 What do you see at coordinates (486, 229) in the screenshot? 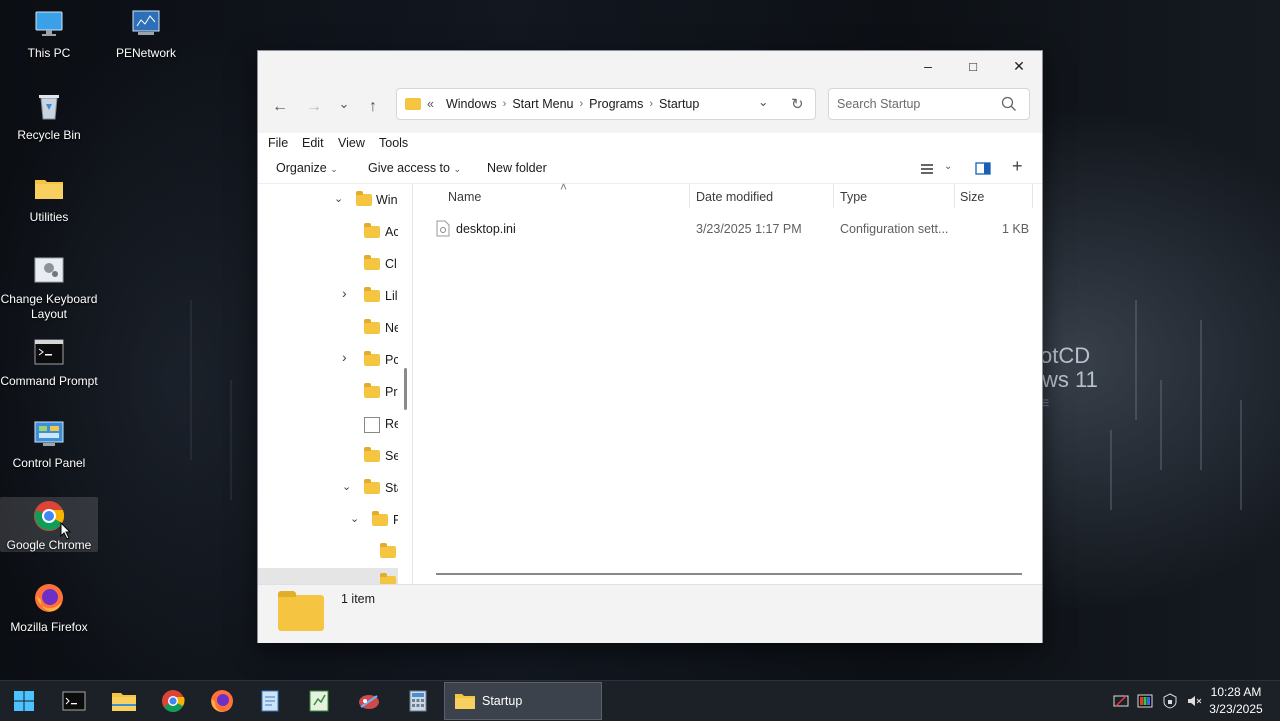
I see `file-name: desktop.ini` at bounding box center [486, 229].